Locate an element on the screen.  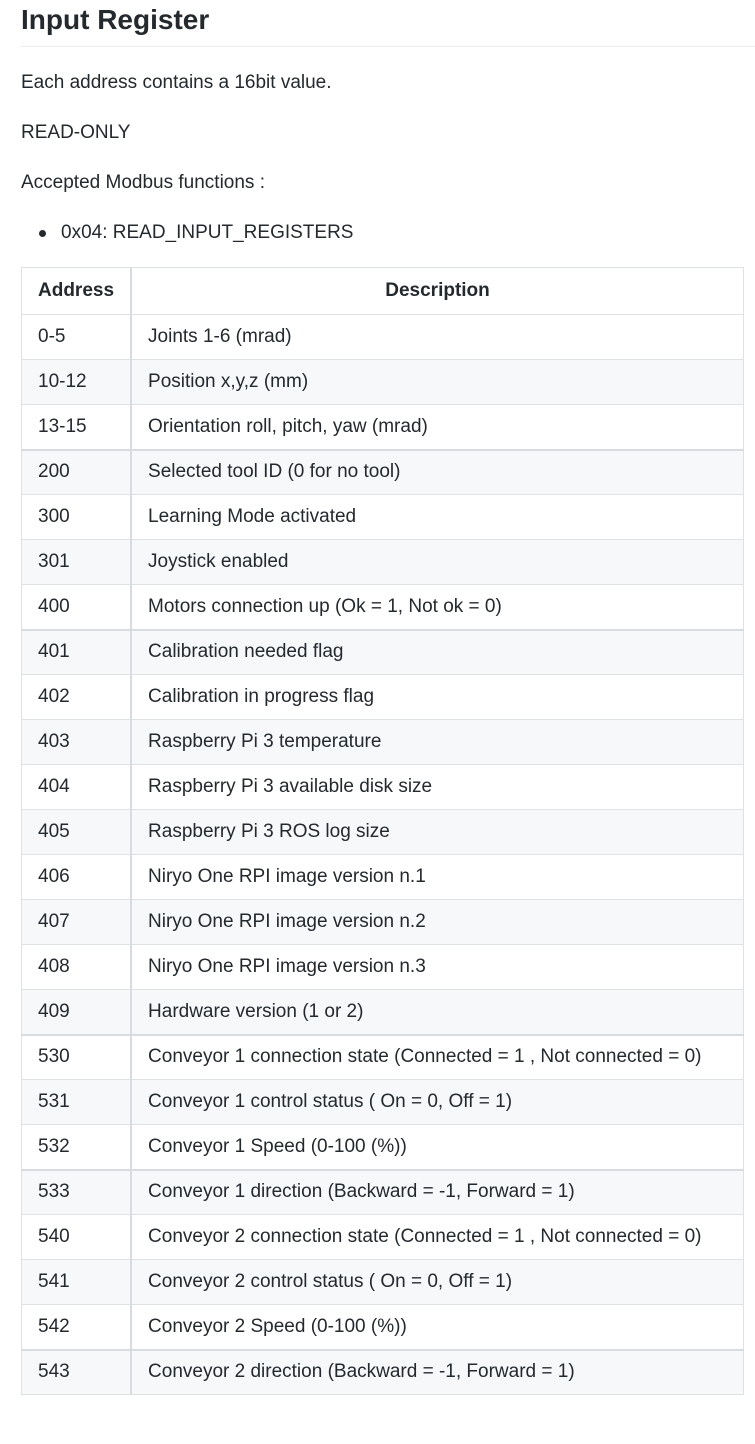
address-cell: 405 is located at coordinates (77, 832).